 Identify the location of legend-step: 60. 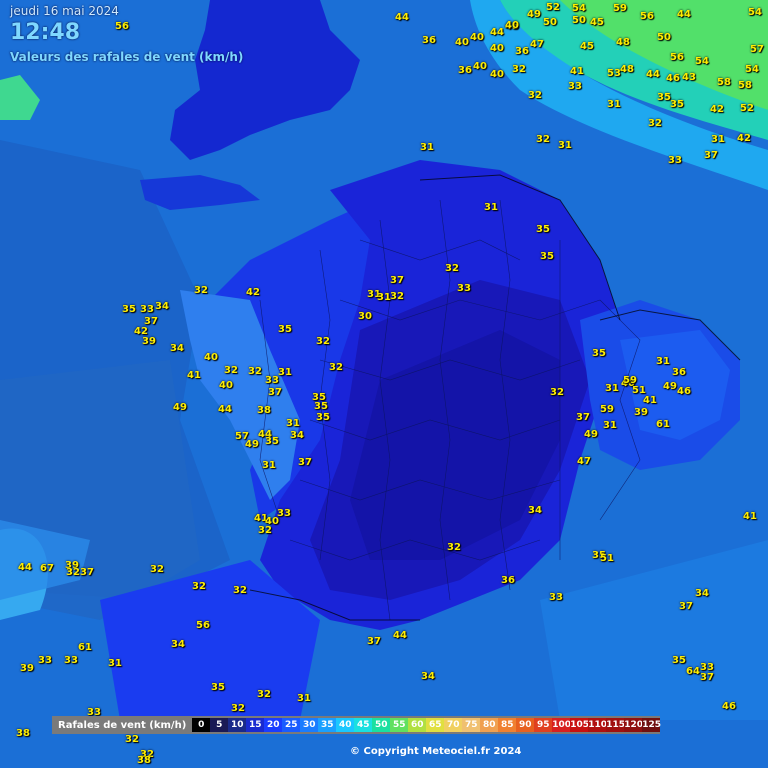
(417, 725).